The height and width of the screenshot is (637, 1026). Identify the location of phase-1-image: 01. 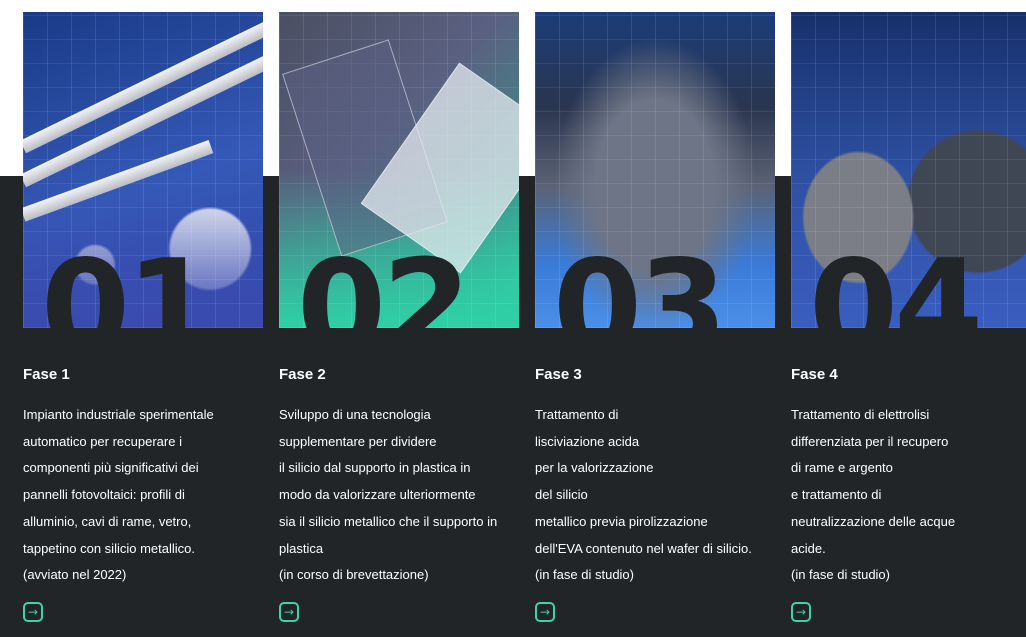
(143, 170).